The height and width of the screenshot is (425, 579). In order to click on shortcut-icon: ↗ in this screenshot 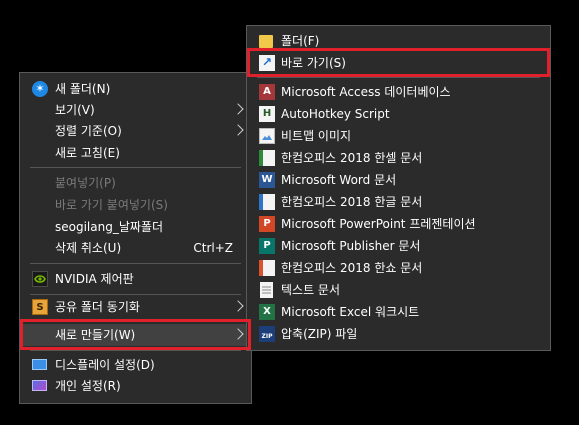, I will do `click(267, 63)`.